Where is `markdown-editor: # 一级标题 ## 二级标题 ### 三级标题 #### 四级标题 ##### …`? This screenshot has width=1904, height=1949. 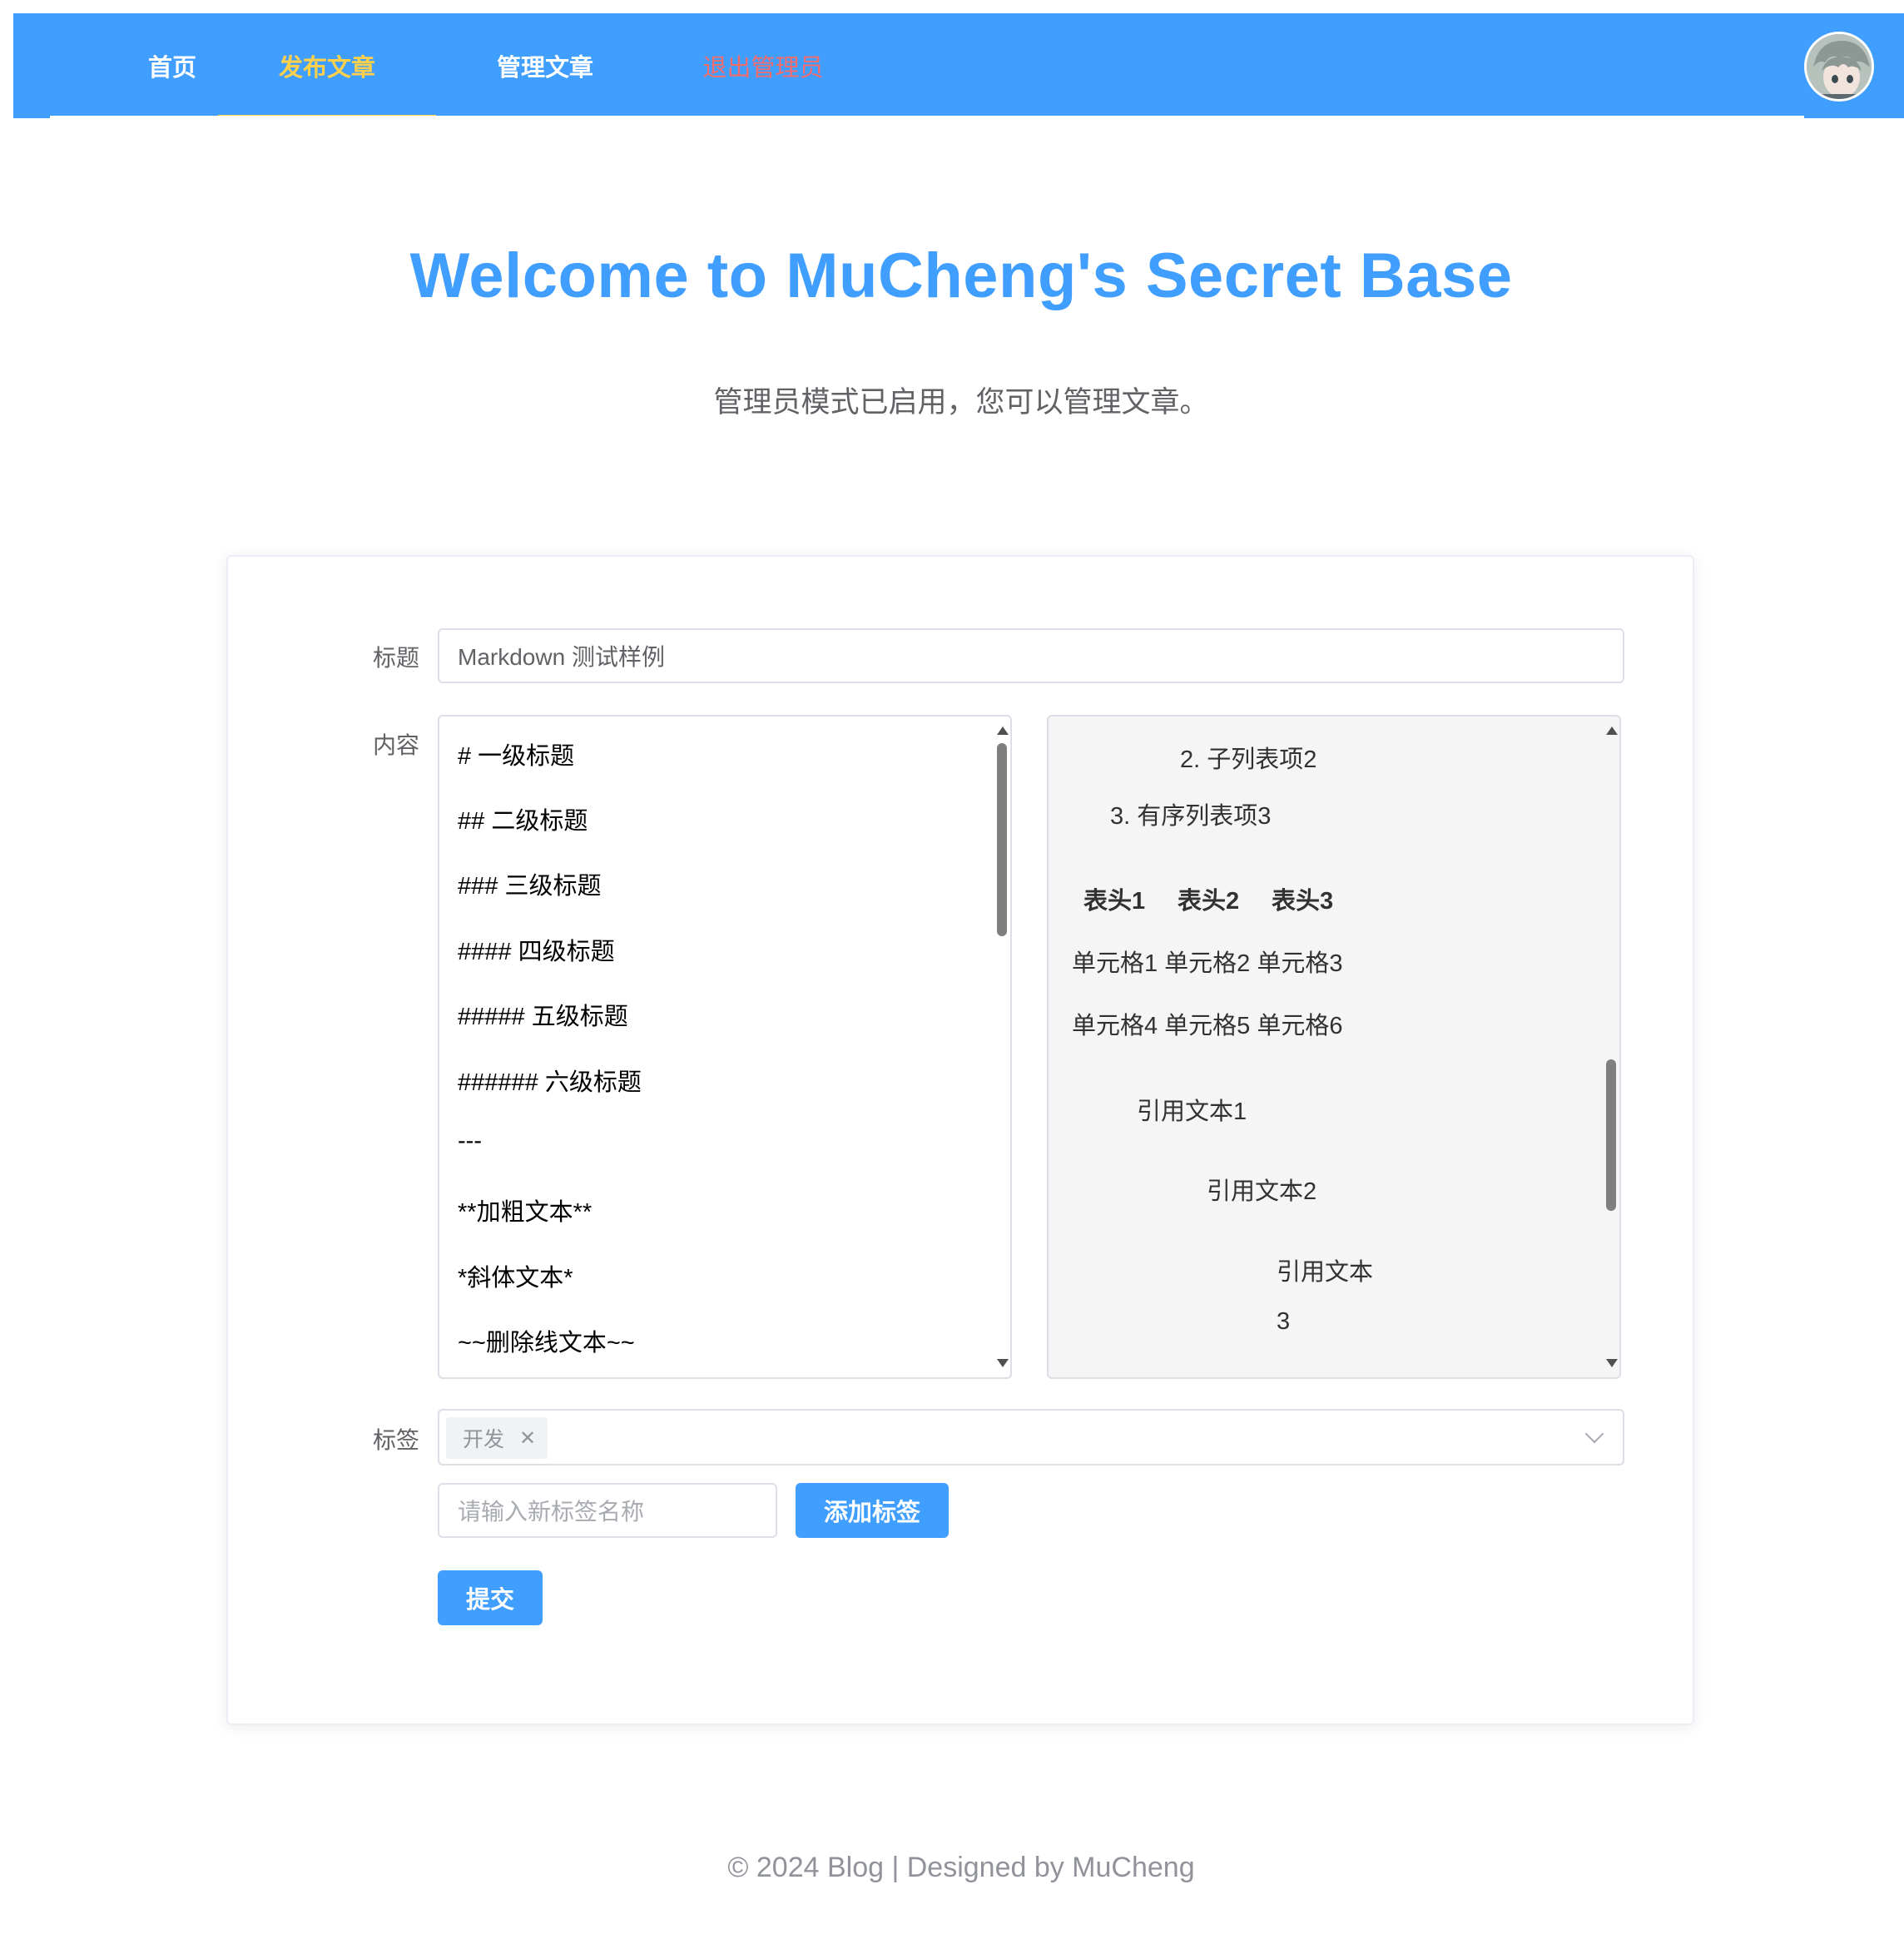 markdown-editor: # 一级标题 ## 二级标题 ### 三级标题 #### 四级标题 ##### … is located at coordinates (725, 1047).